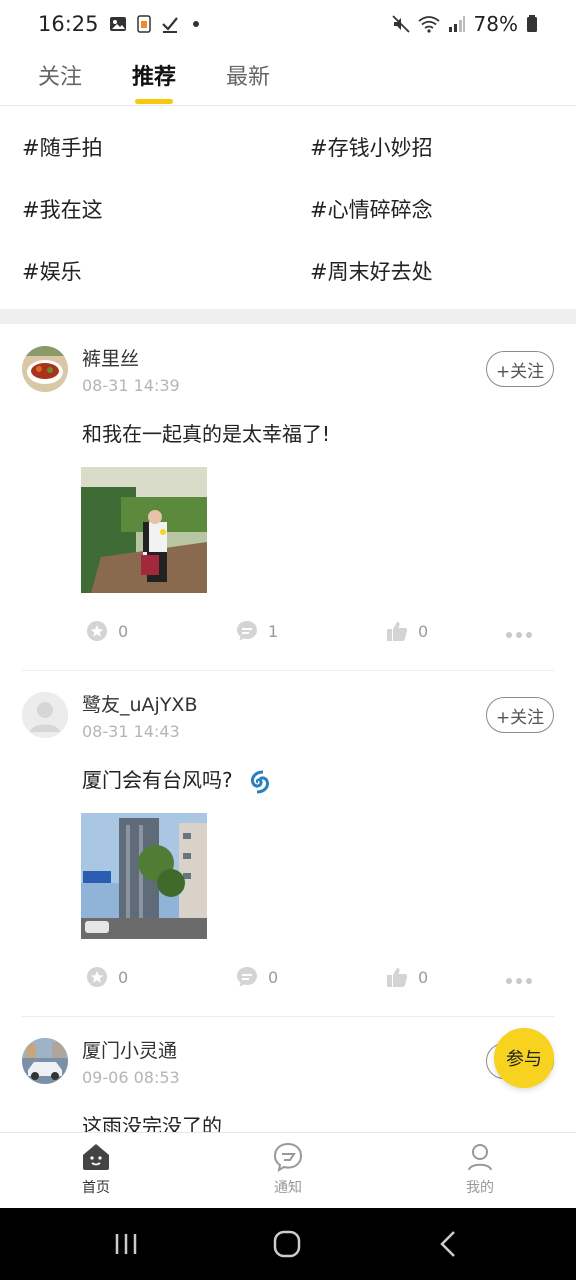  Describe the element at coordinates (129, 1049) in the screenshot. I see `post-username: 厦门小灵通` at that location.